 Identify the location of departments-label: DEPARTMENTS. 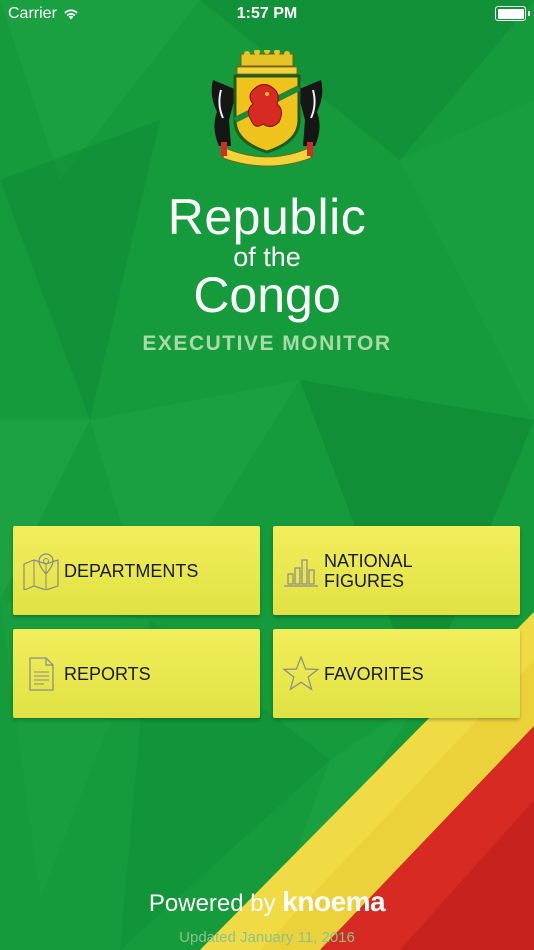
(131, 570).